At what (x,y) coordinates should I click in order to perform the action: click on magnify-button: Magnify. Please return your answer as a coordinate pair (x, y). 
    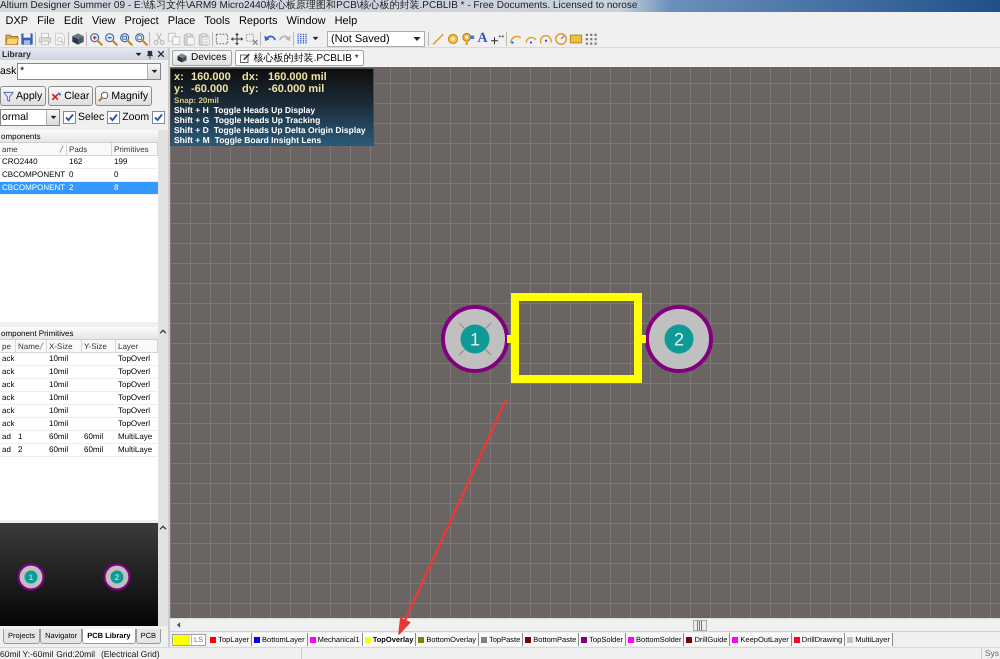
    Looking at the image, I should click on (123, 96).